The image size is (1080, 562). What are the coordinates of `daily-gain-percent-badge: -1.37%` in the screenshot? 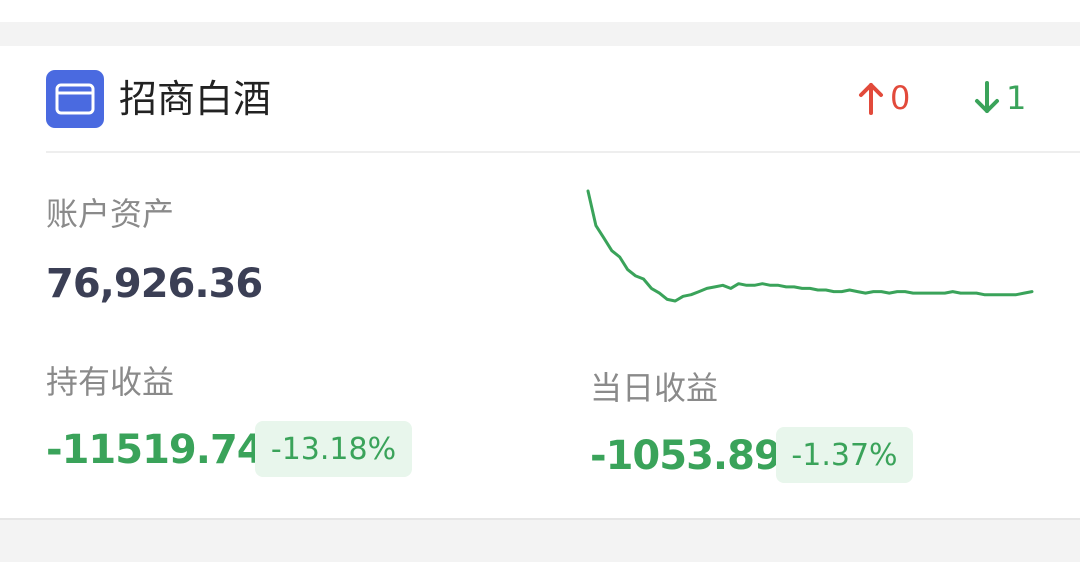 It's located at (844, 455).